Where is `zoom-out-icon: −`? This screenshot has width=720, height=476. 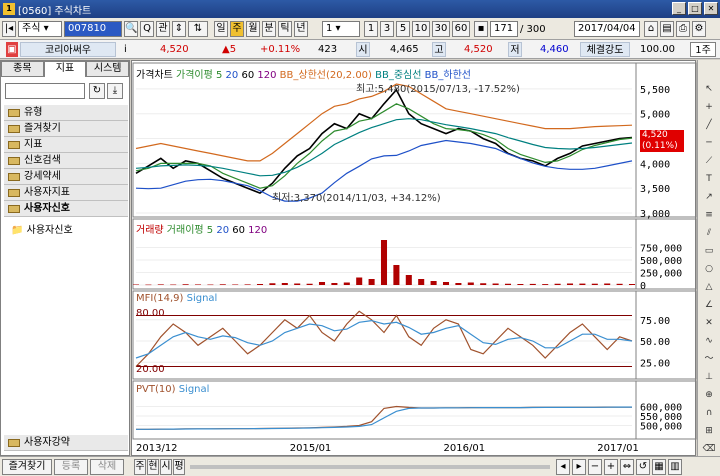 zoom-out-icon: − is located at coordinates (595, 467).